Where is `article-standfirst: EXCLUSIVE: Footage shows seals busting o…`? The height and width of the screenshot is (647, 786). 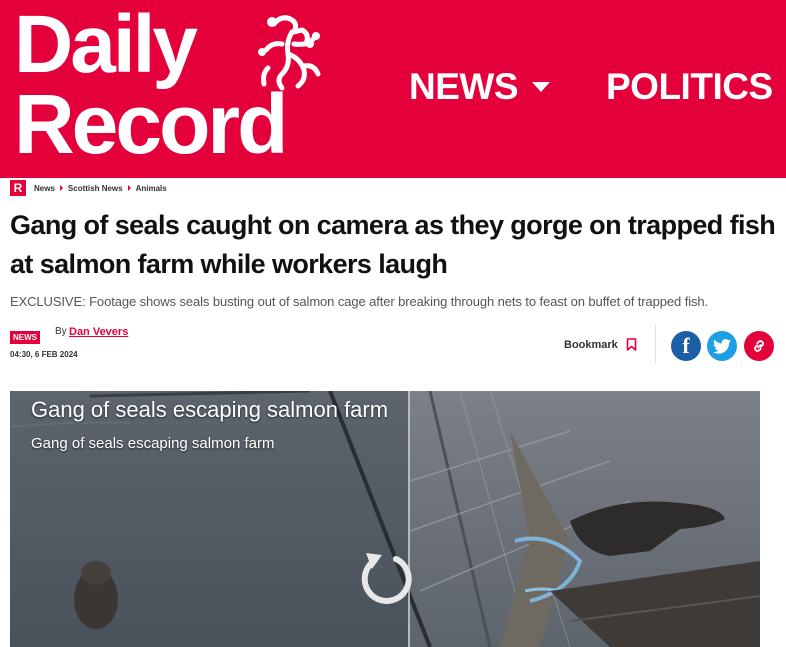
article-standfirst: EXCLUSIVE: Footage shows seals busting o… is located at coordinates (359, 301).